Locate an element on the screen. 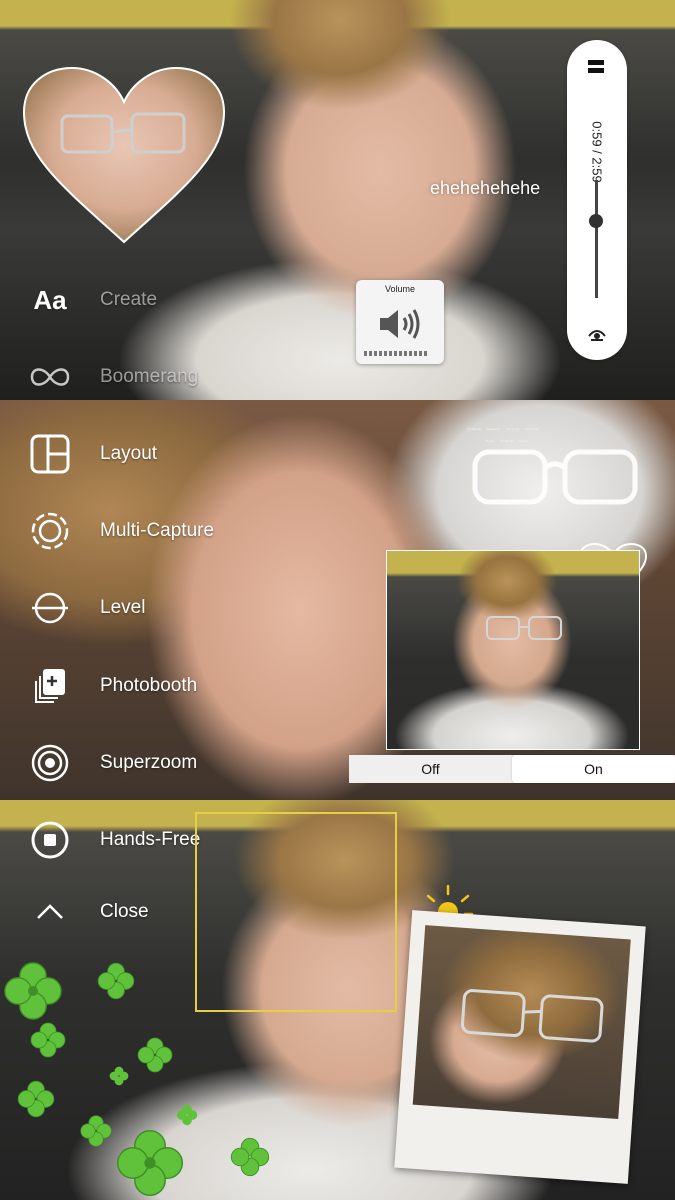  menu-label-hands-free: Hands-Free is located at coordinates (150, 839).